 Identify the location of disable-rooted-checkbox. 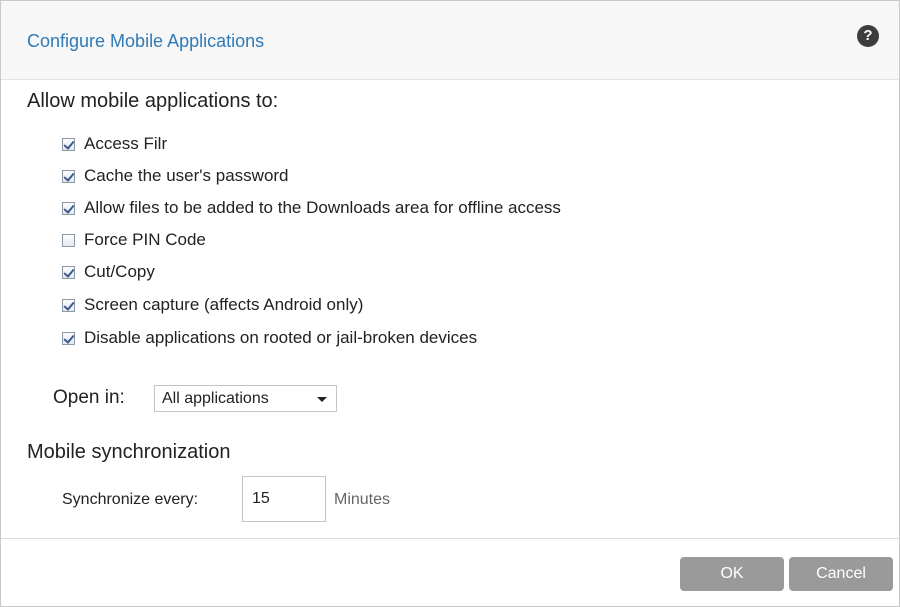
(68, 338).